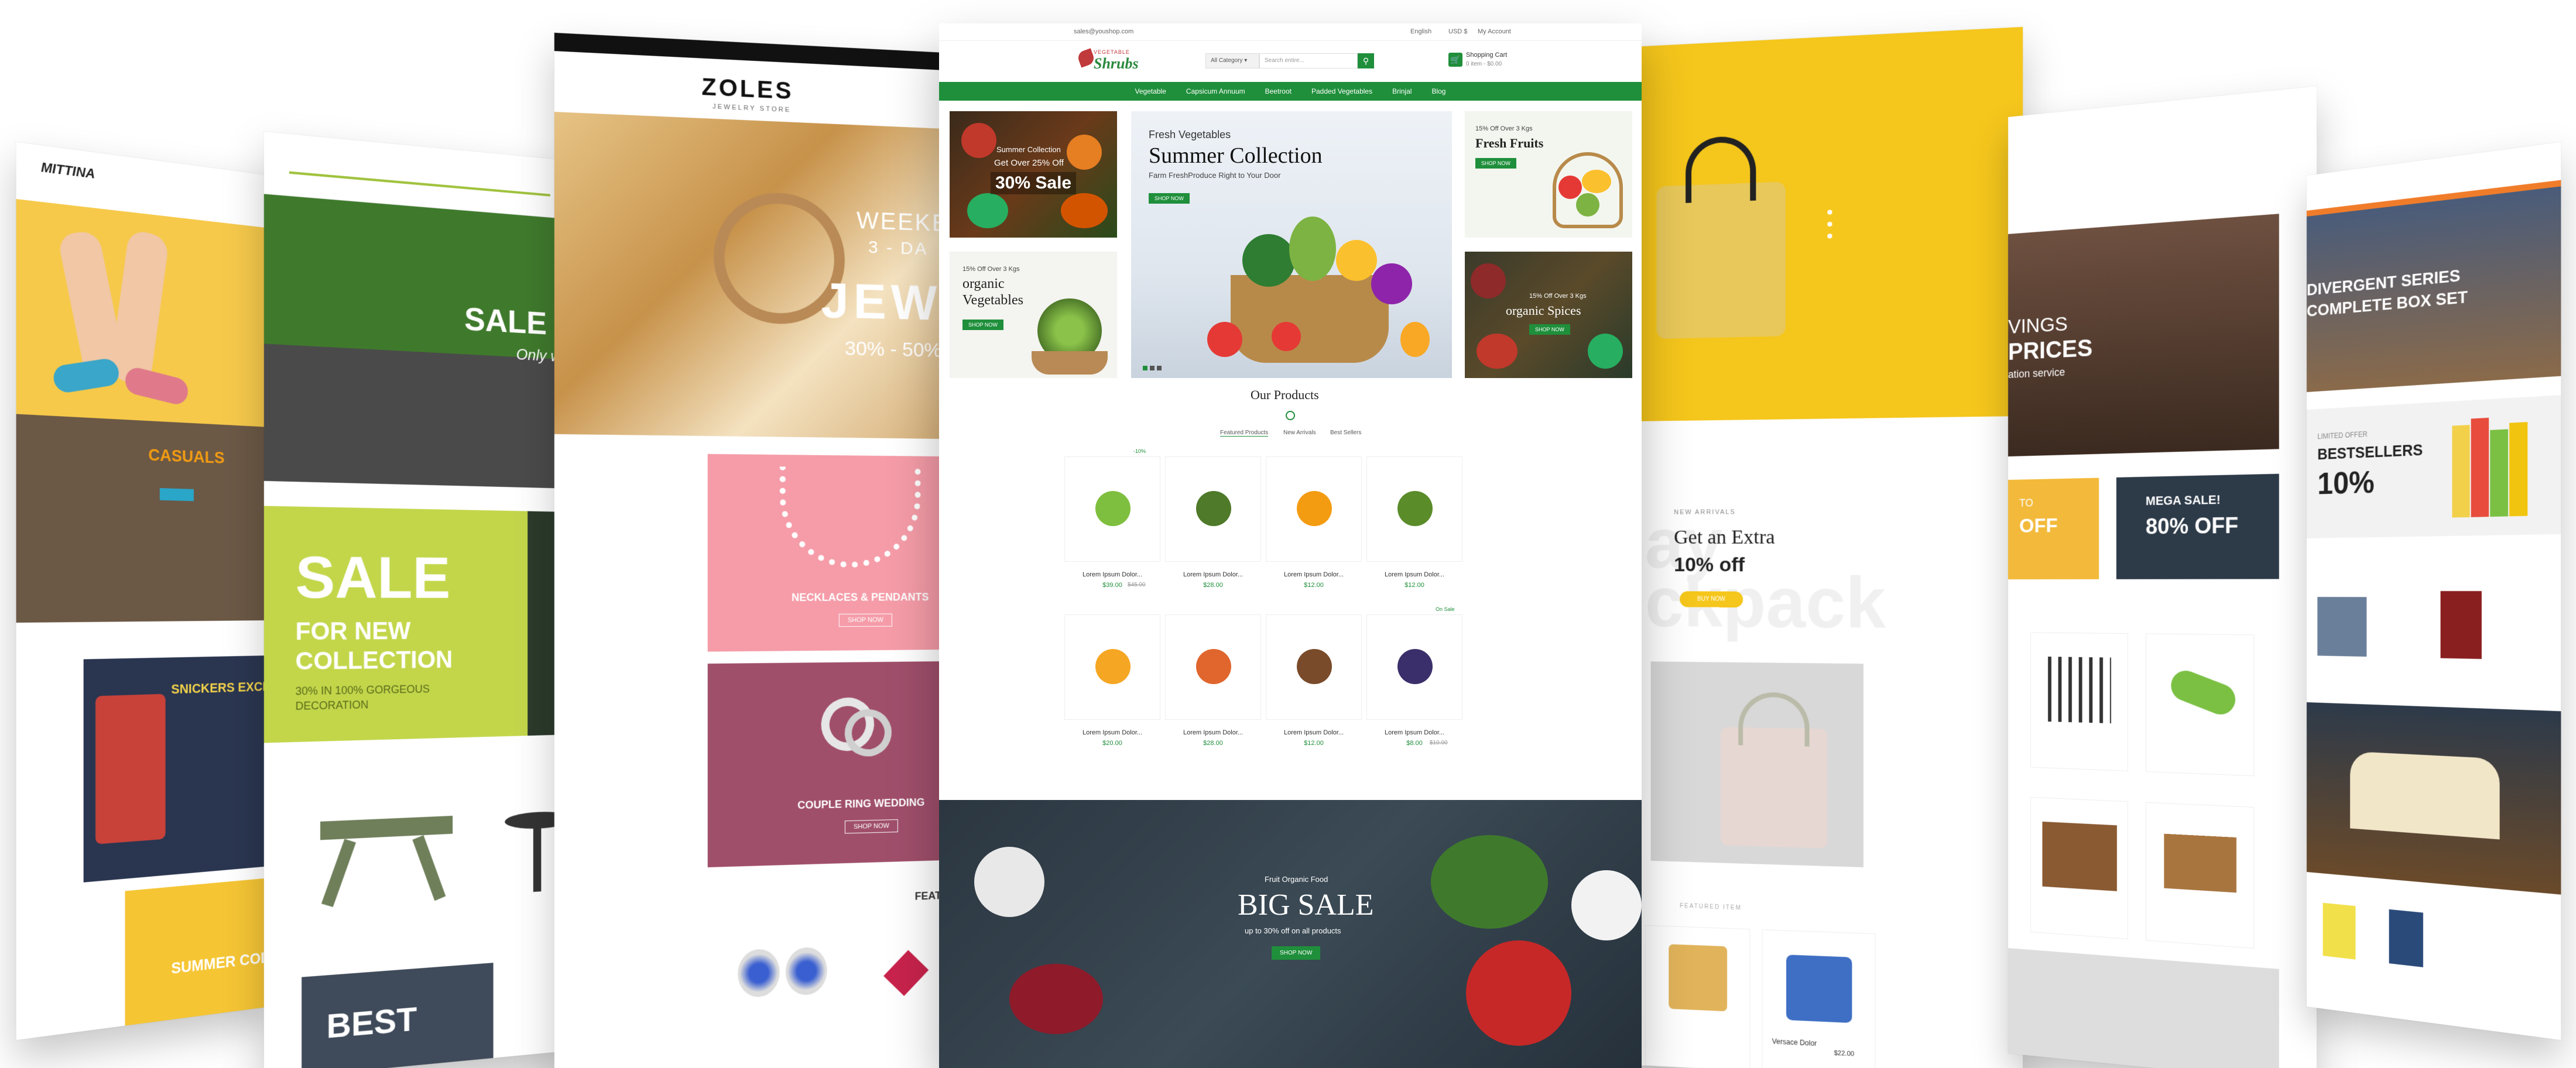  I want to click on promo-fruits-line1: 15% Off Over 3 Kgs, so click(1504, 128).